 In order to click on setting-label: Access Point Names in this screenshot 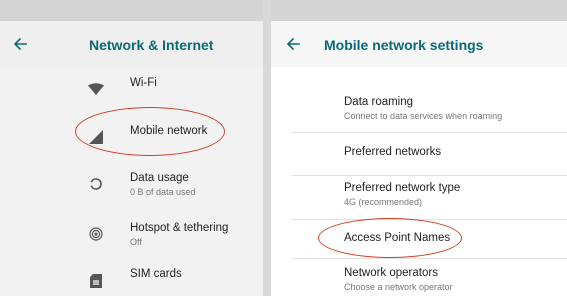, I will do `click(397, 238)`.